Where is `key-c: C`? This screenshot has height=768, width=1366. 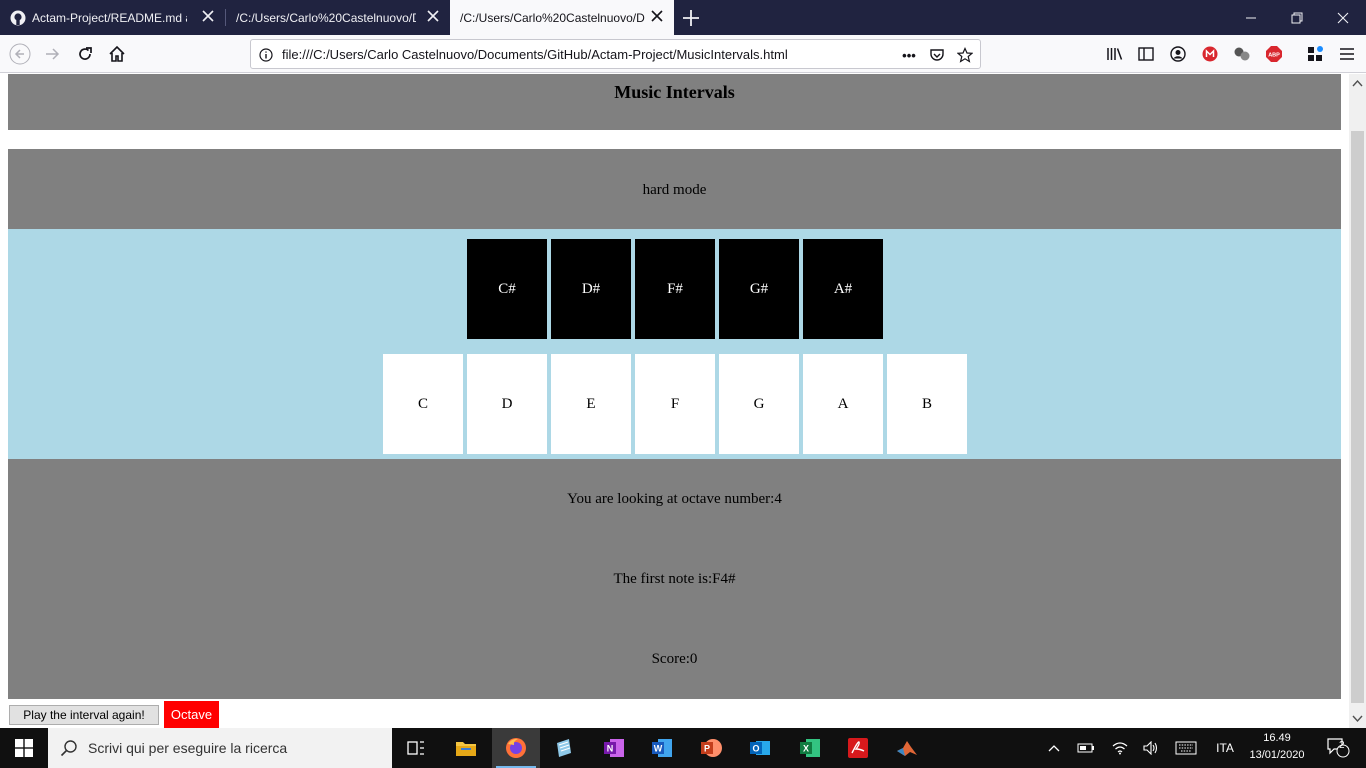
key-c: C is located at coordinates (423, 404).